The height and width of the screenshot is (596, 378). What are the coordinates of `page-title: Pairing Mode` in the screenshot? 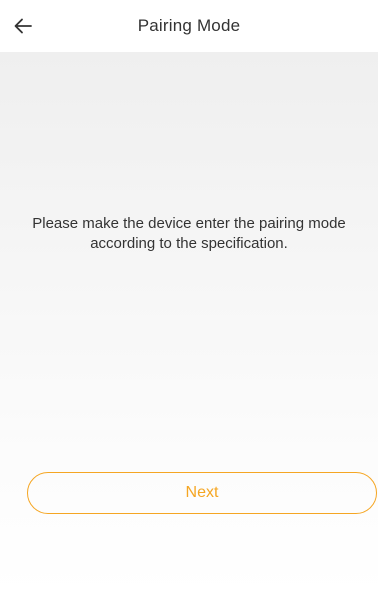 It's located at (189, 25).